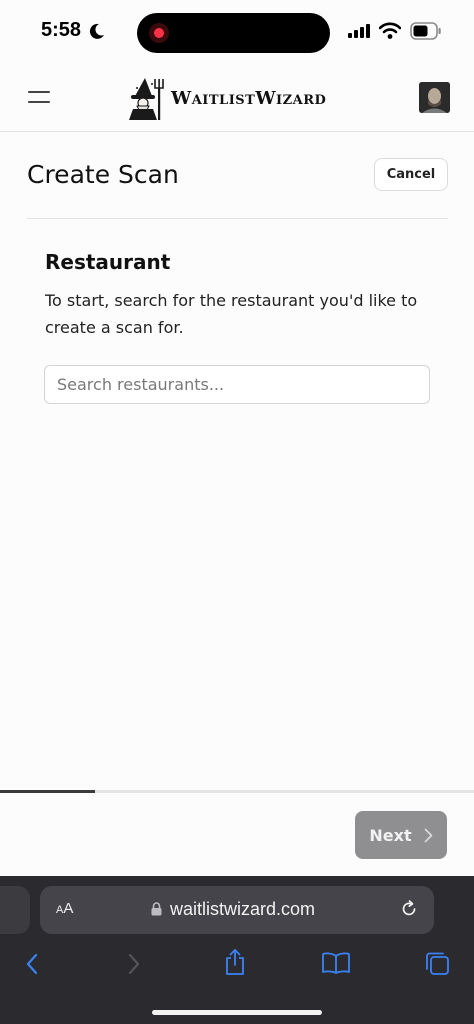 The width and height of the screenshot is (474, 1024). Describe the element at coordinates (390, 30) in the screenshot. I see `wifi-icon` at that location.